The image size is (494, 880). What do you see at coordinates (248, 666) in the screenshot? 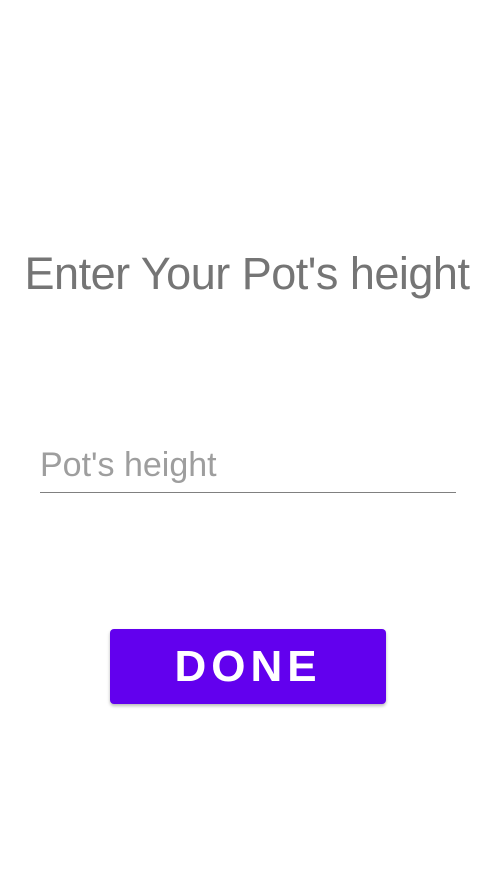
I see `done-button: DONE` at bounding box center [248, 666].